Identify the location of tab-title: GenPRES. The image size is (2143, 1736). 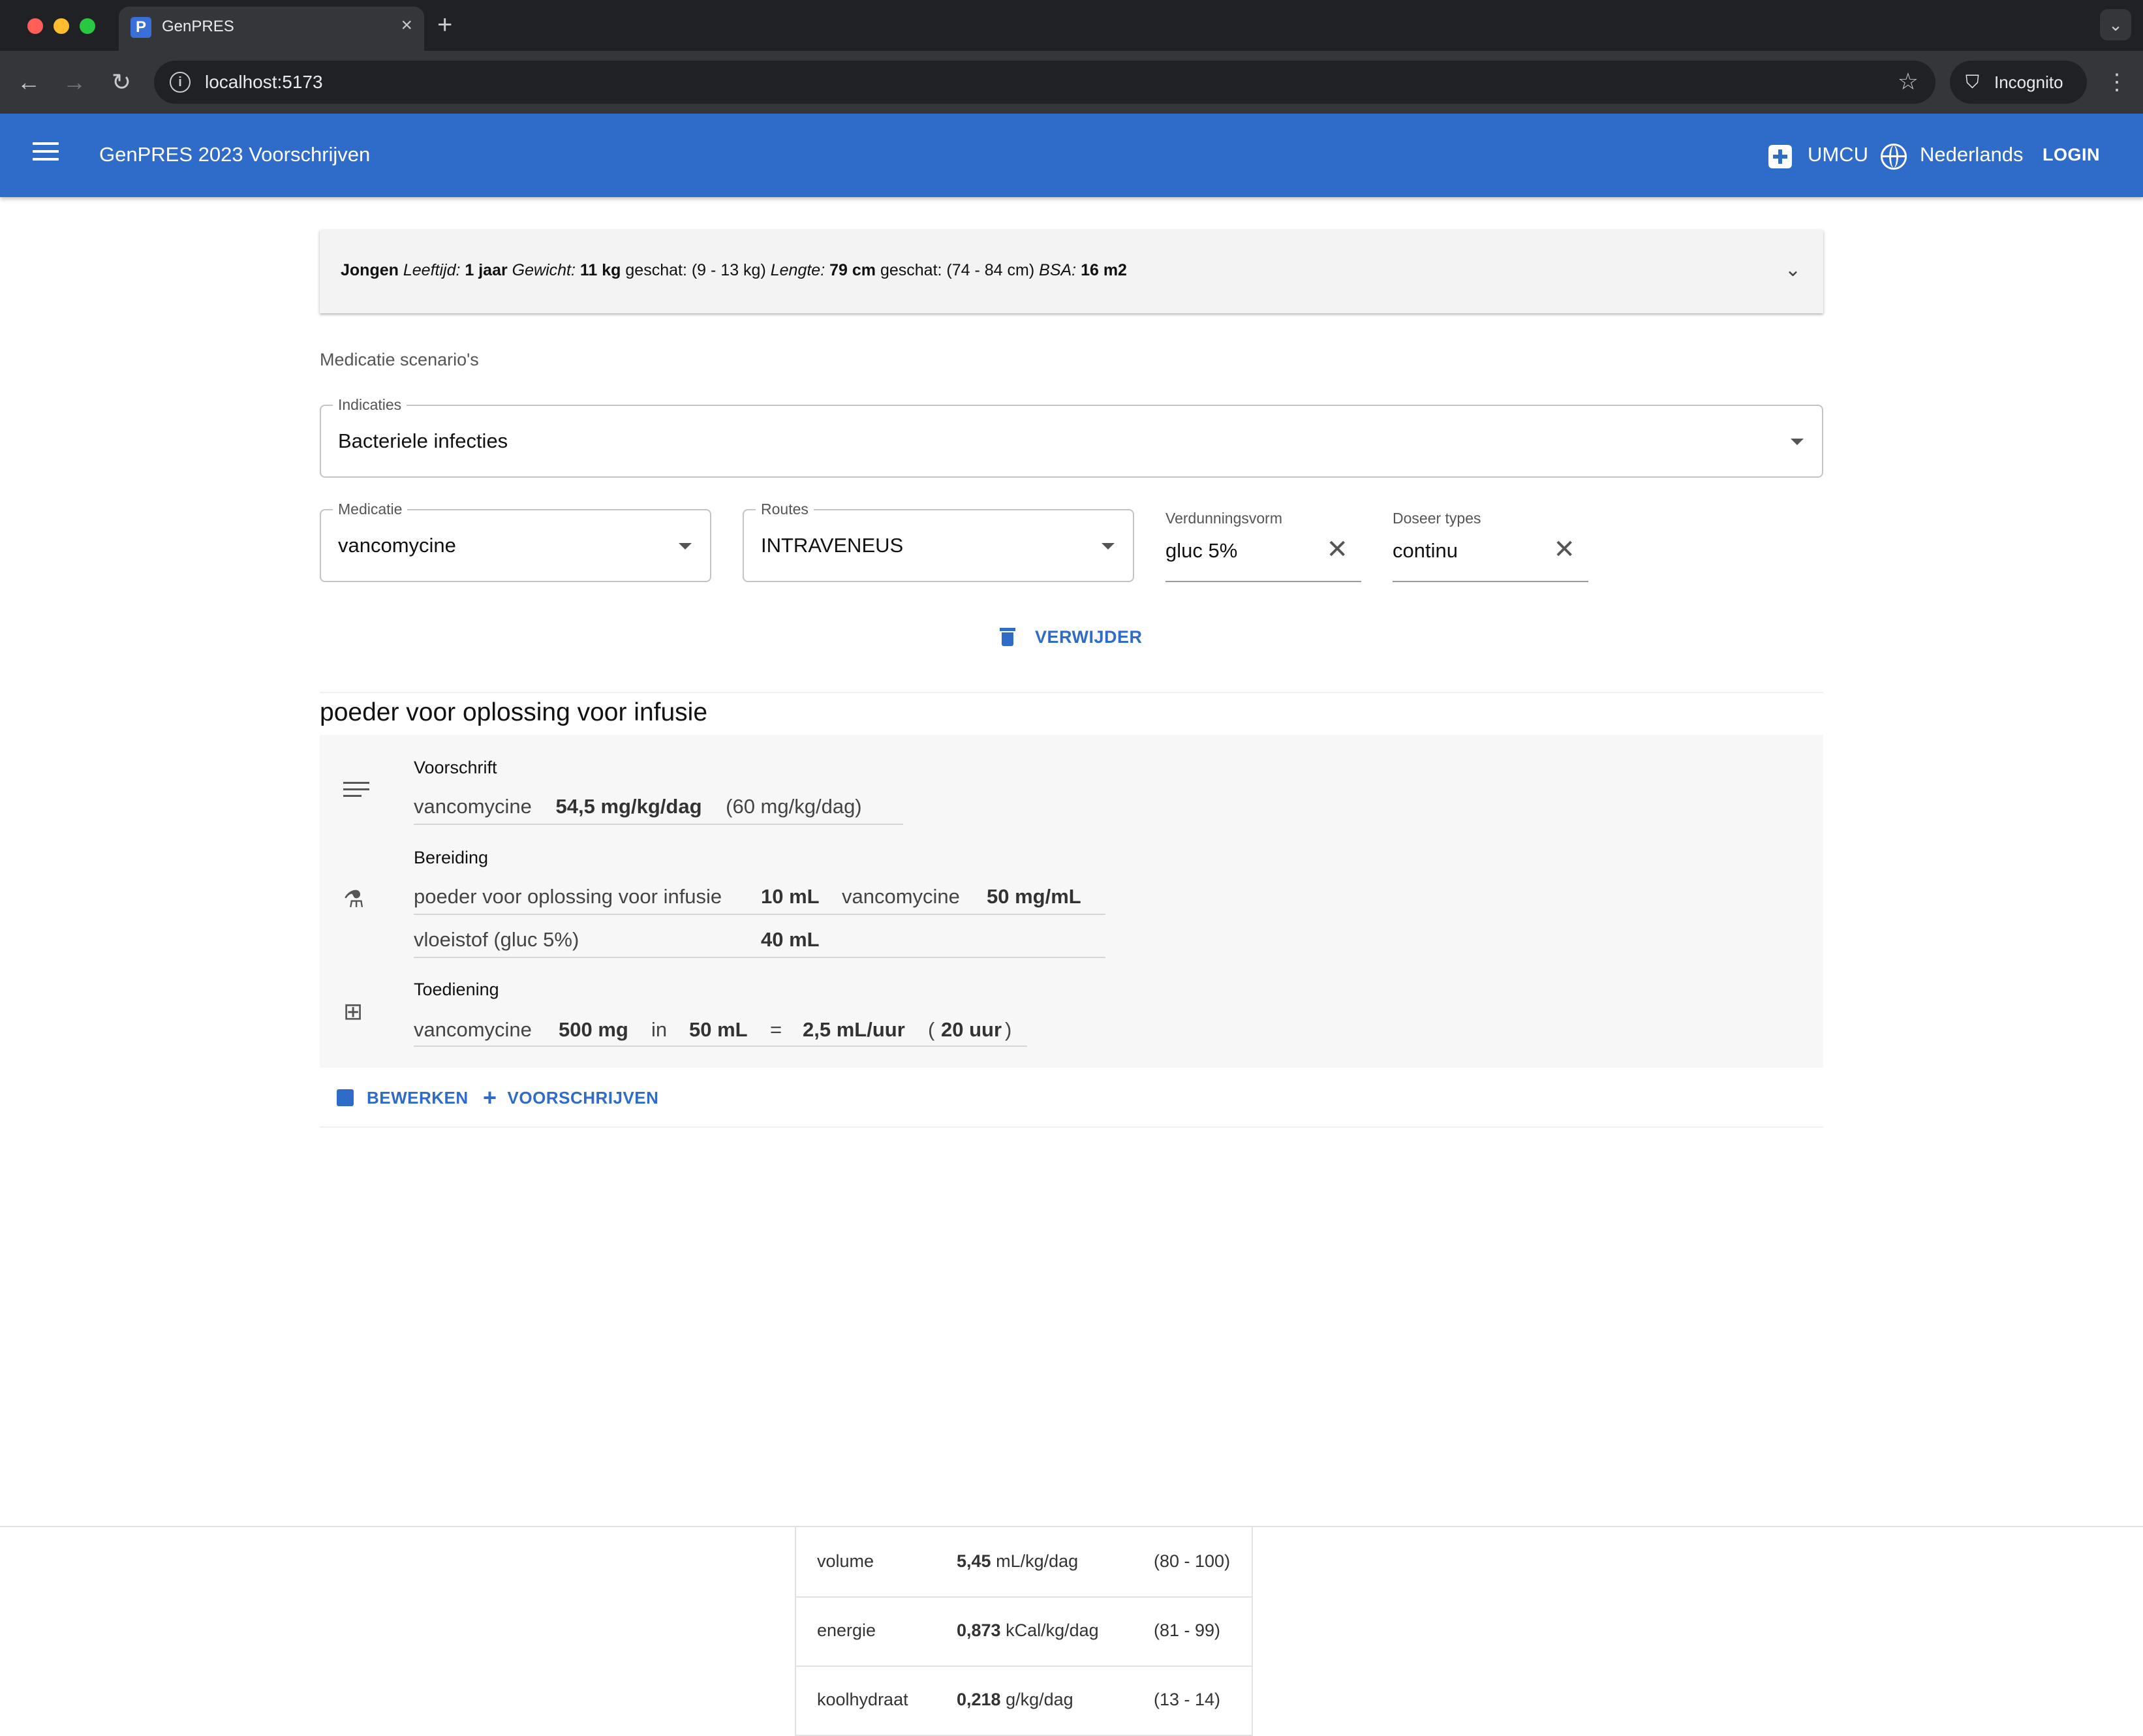
(198, 26).